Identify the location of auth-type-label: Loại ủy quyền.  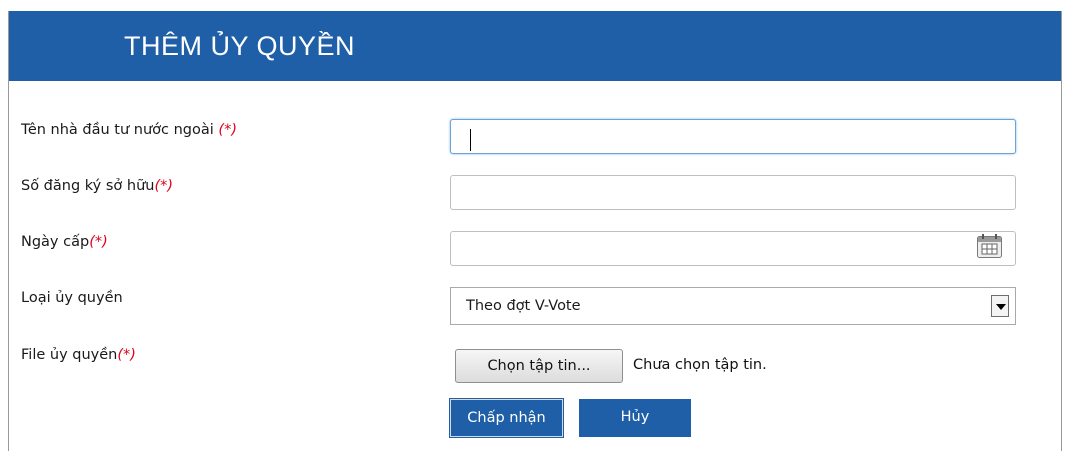
(72, 298).